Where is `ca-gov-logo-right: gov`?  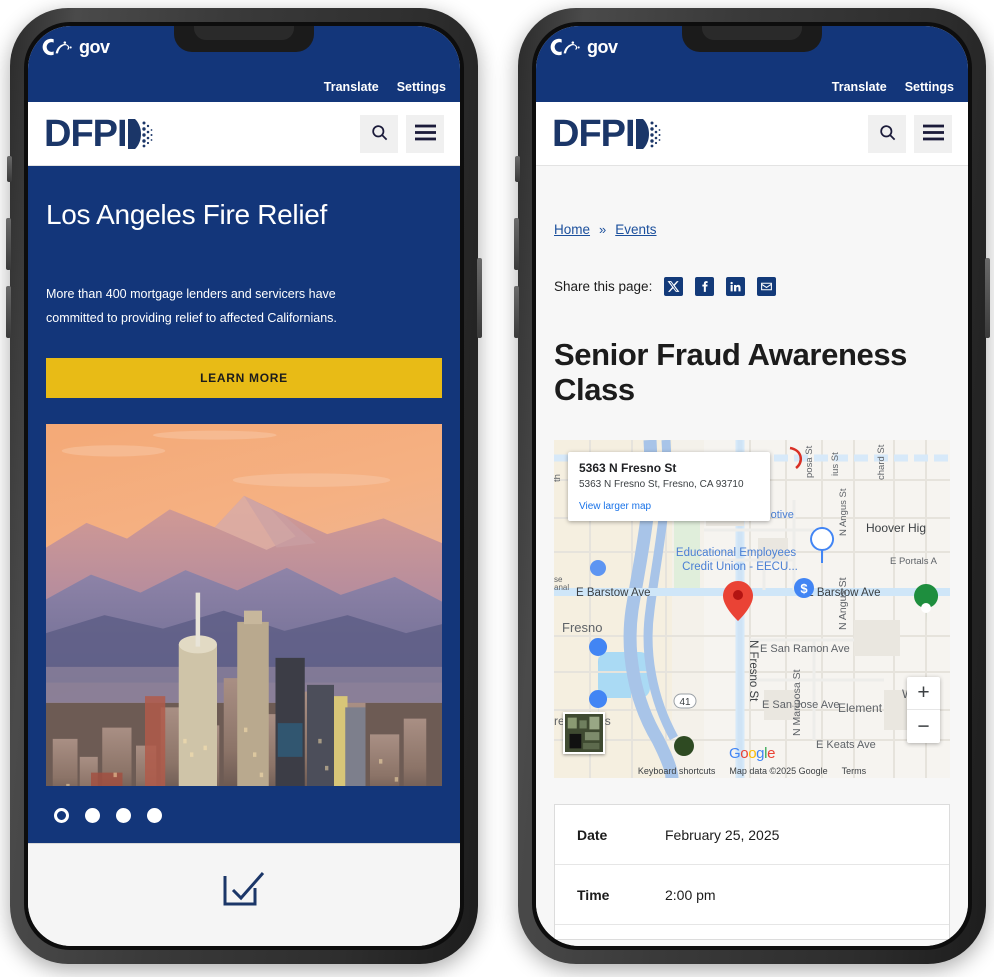 ca-gov-logo-right: gov is located at coordinates (584, 45).